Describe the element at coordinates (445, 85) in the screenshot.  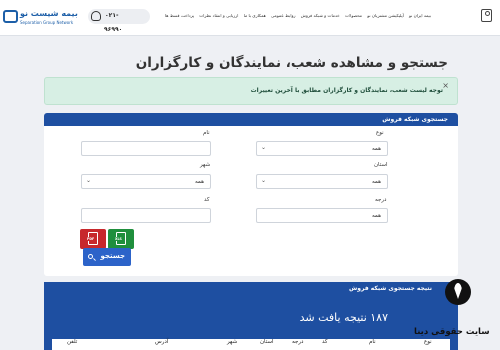
I see `close-icon: ×` at that location.